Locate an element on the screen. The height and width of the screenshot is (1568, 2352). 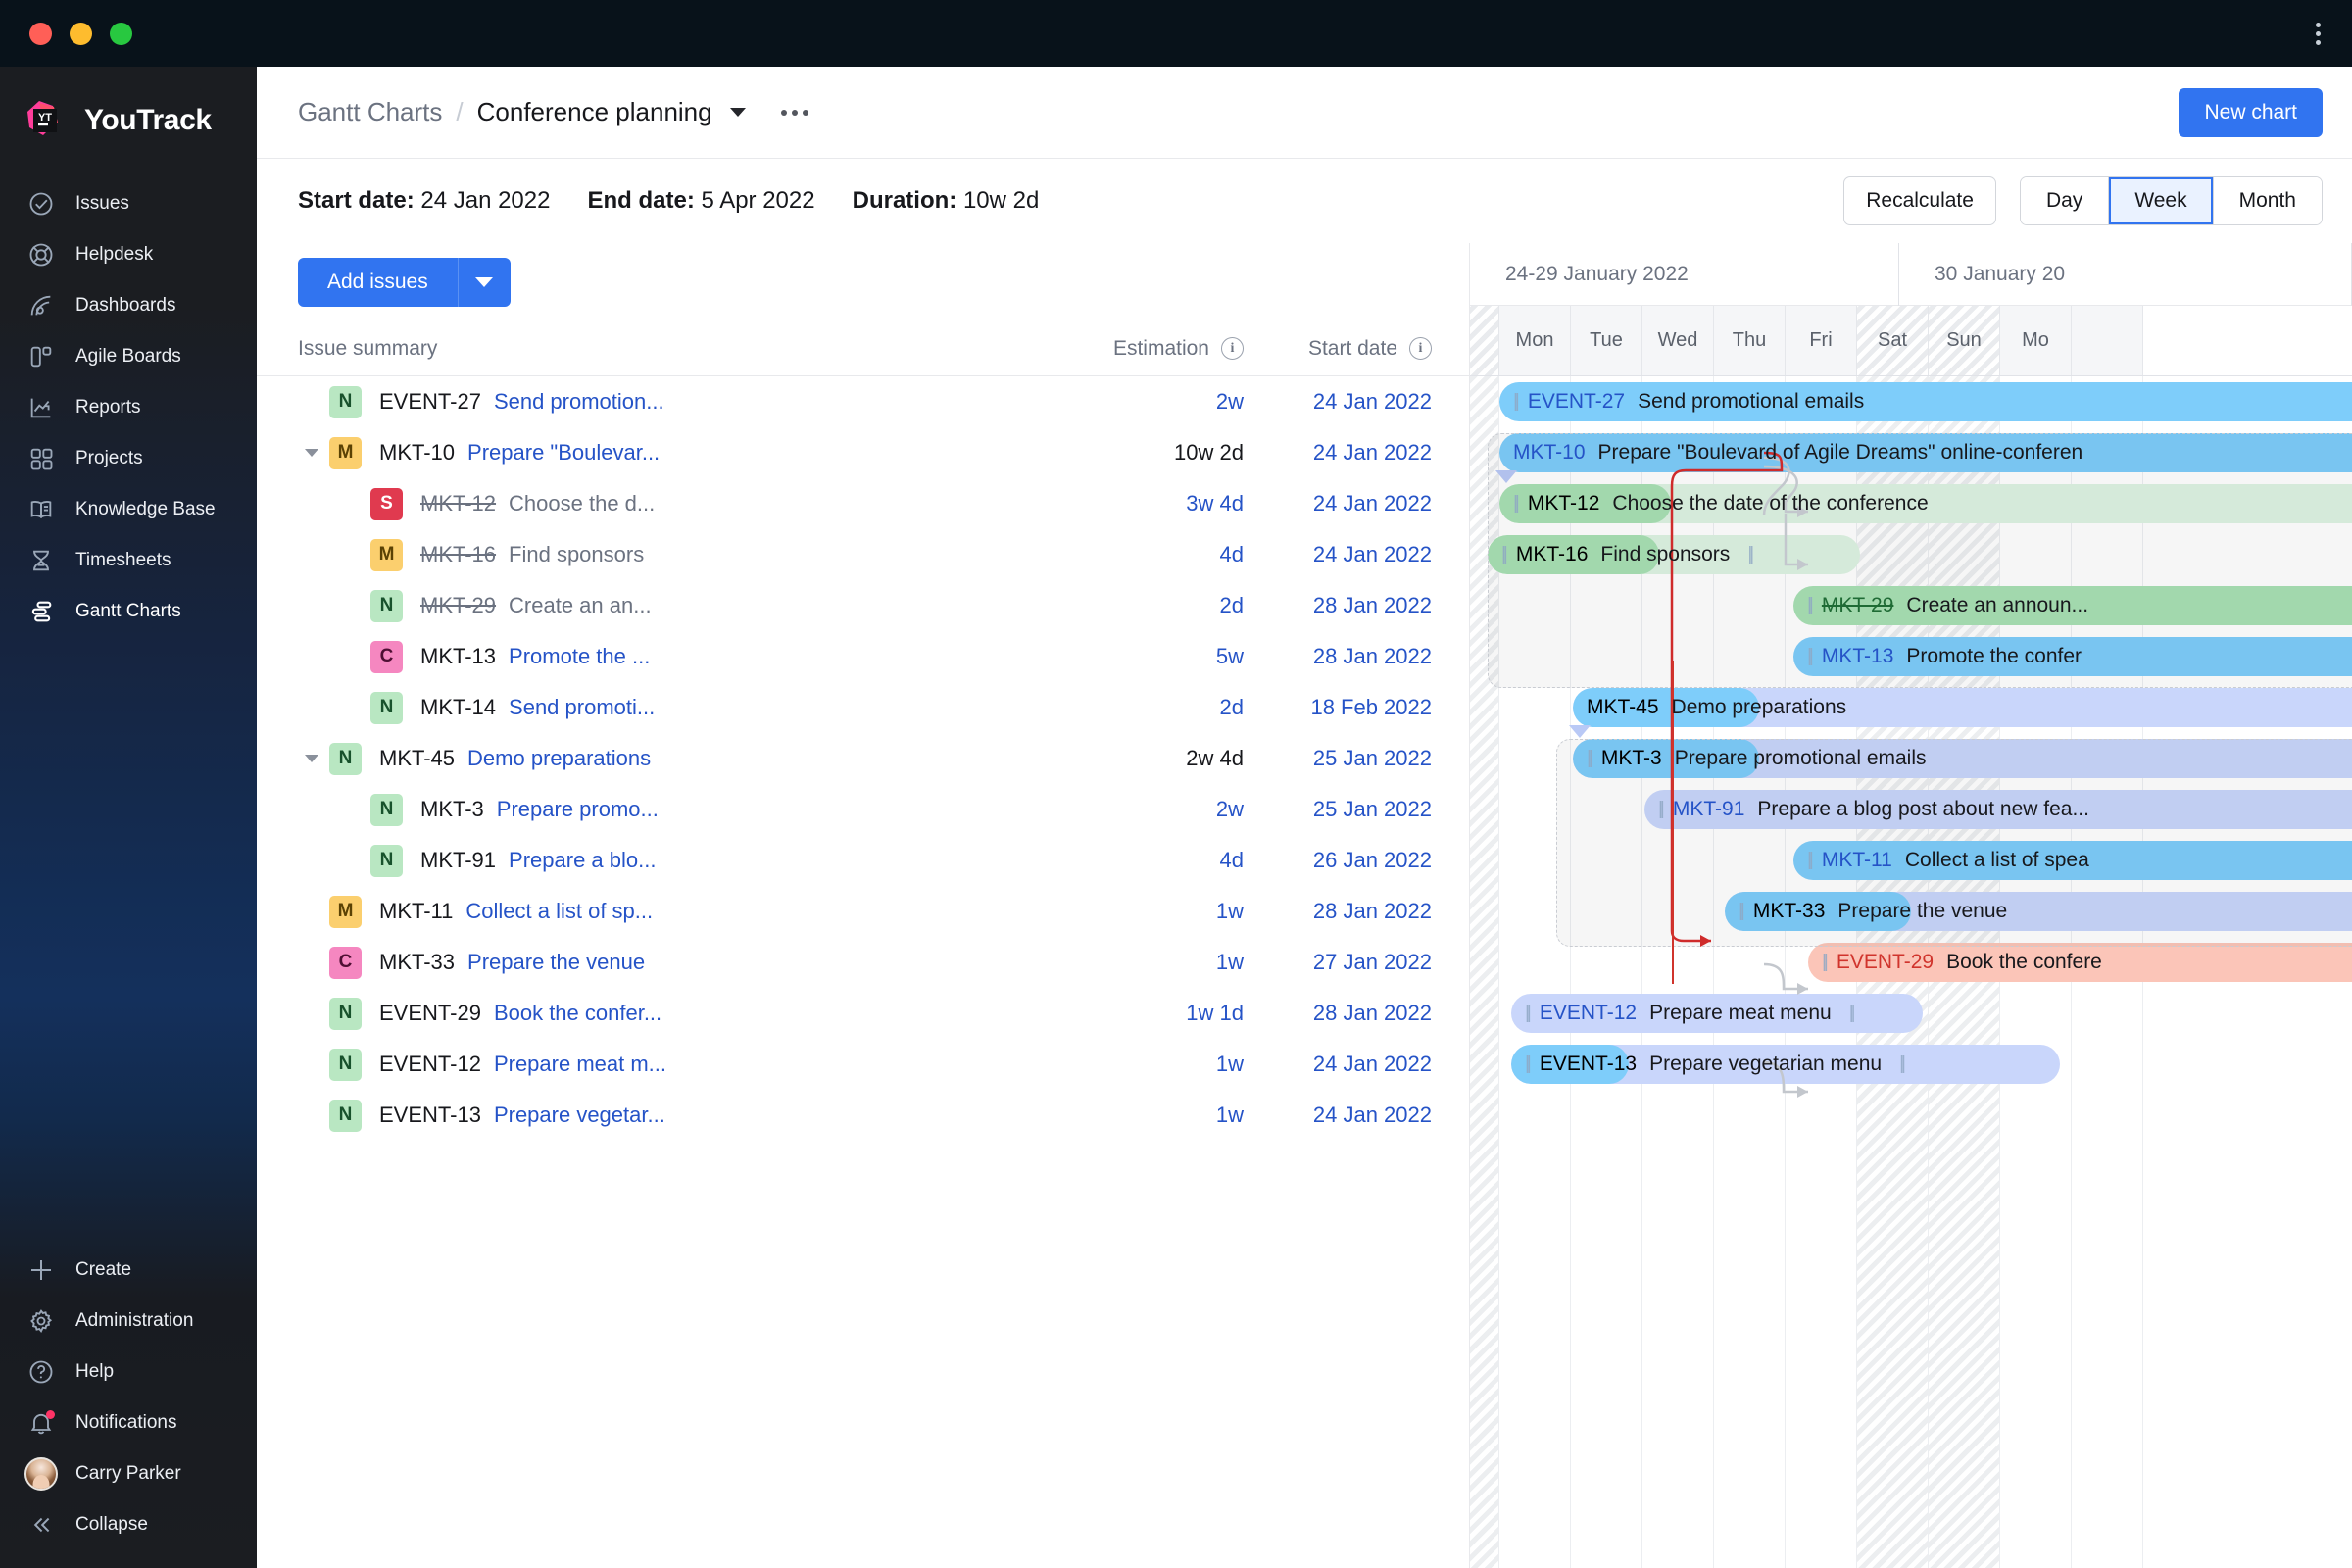
issue-id: EVENT-13 is located at coordinates (430, 1115).